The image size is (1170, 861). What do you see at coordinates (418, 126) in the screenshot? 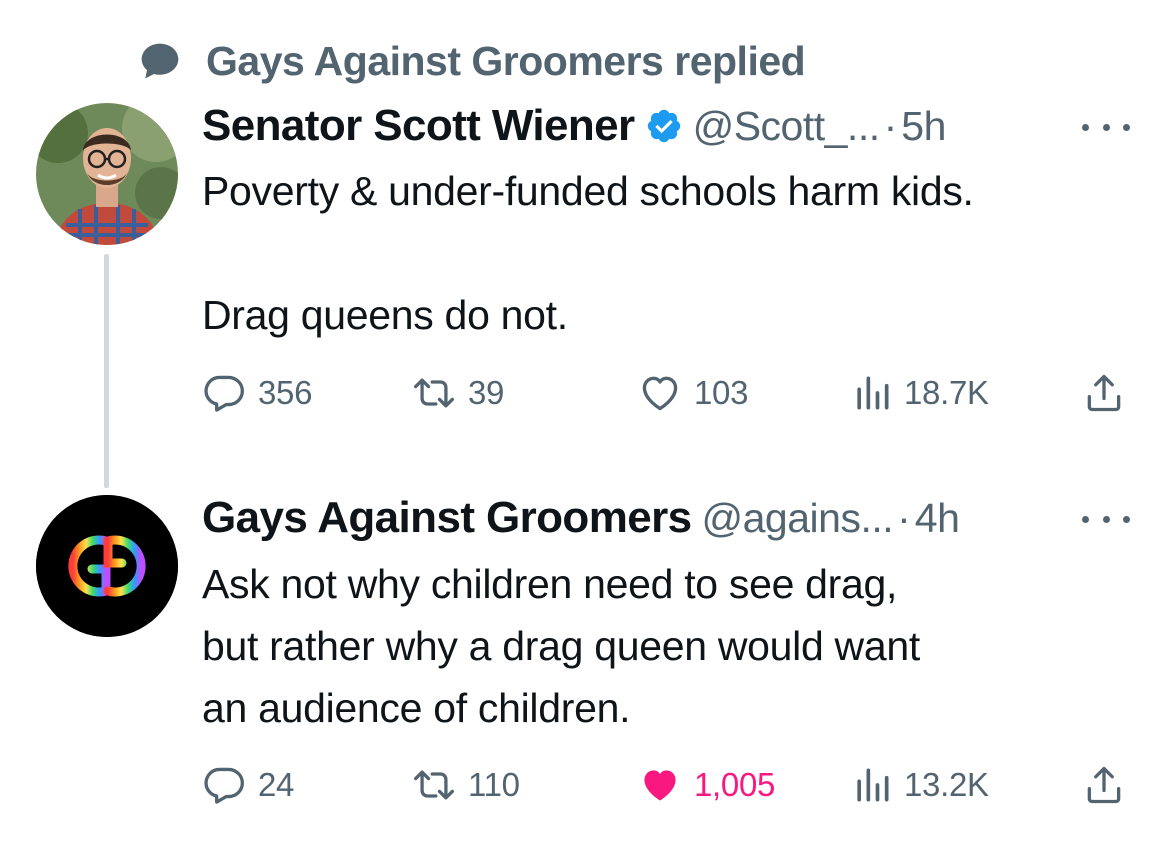
I see `display-name: Senator Scott Wiener` at bounding box center [418, 126].